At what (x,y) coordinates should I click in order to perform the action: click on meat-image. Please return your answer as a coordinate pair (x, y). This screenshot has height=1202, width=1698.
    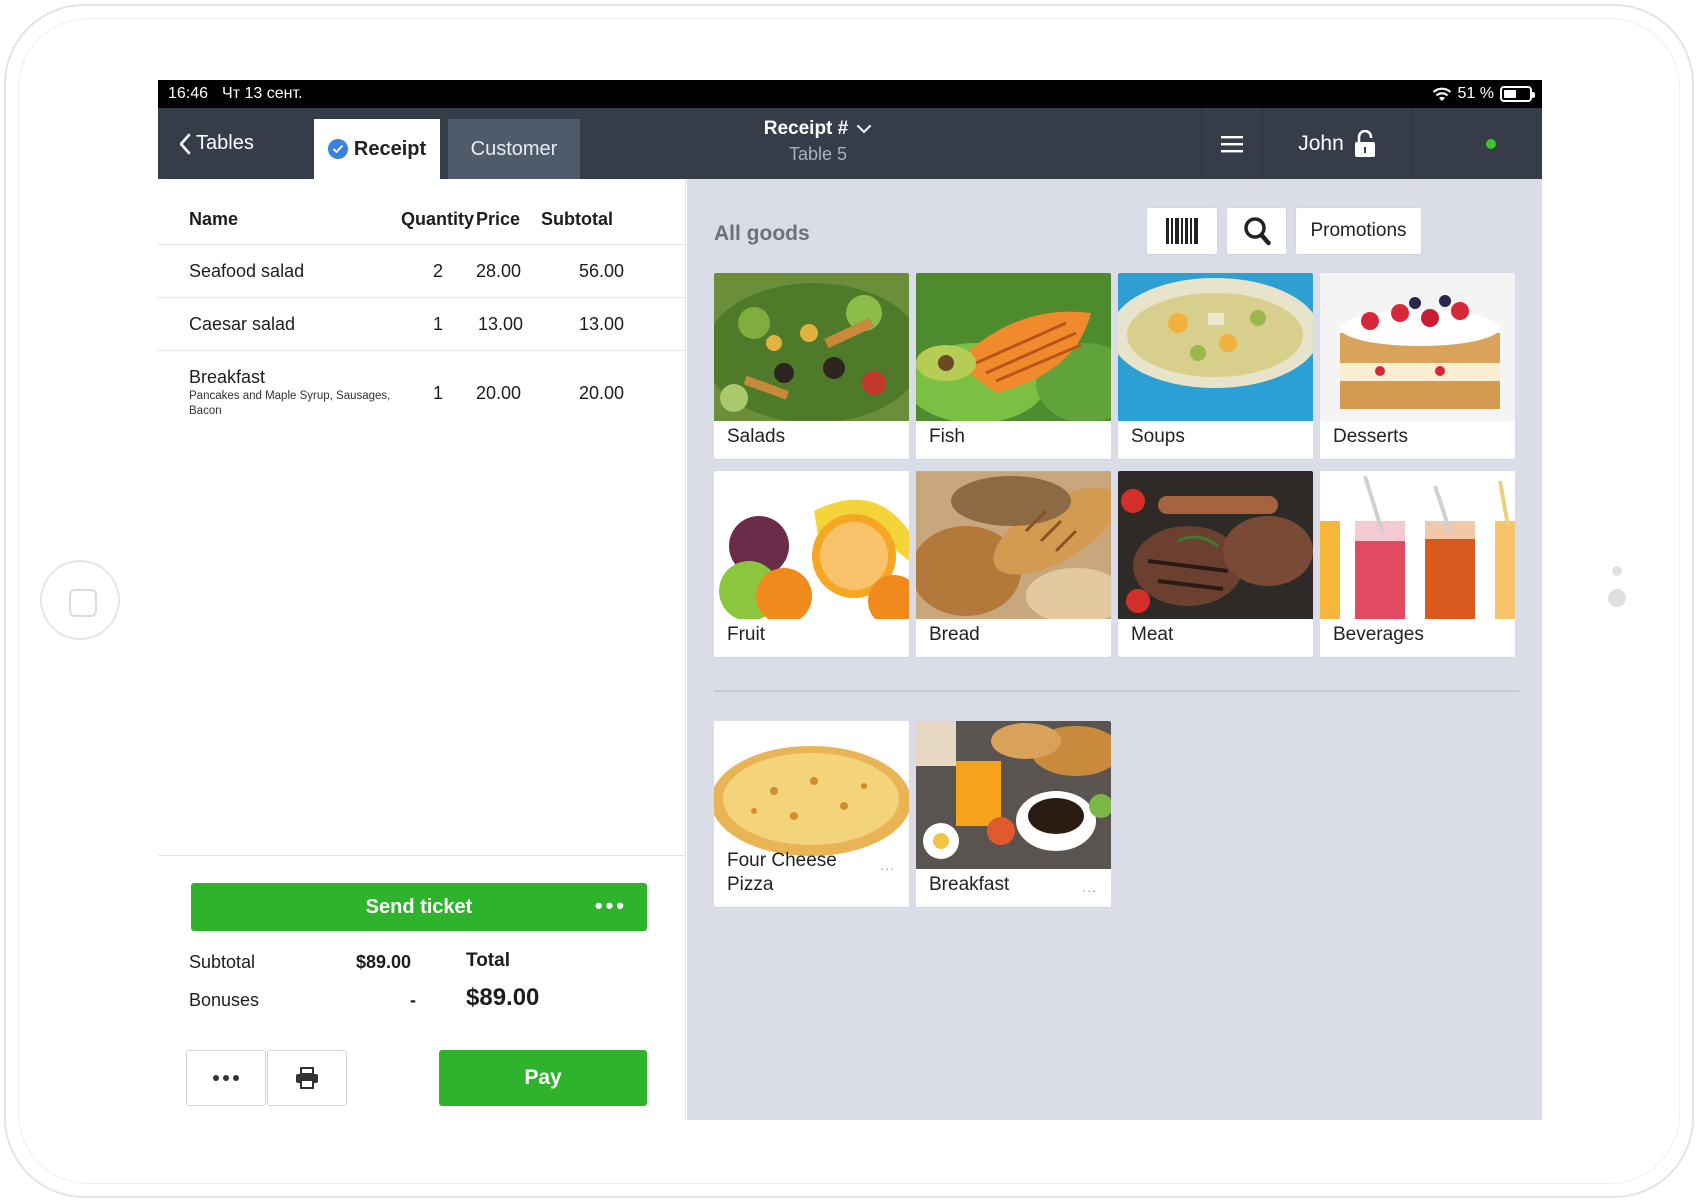
    Looking at the image, I should click on (1215, 545).